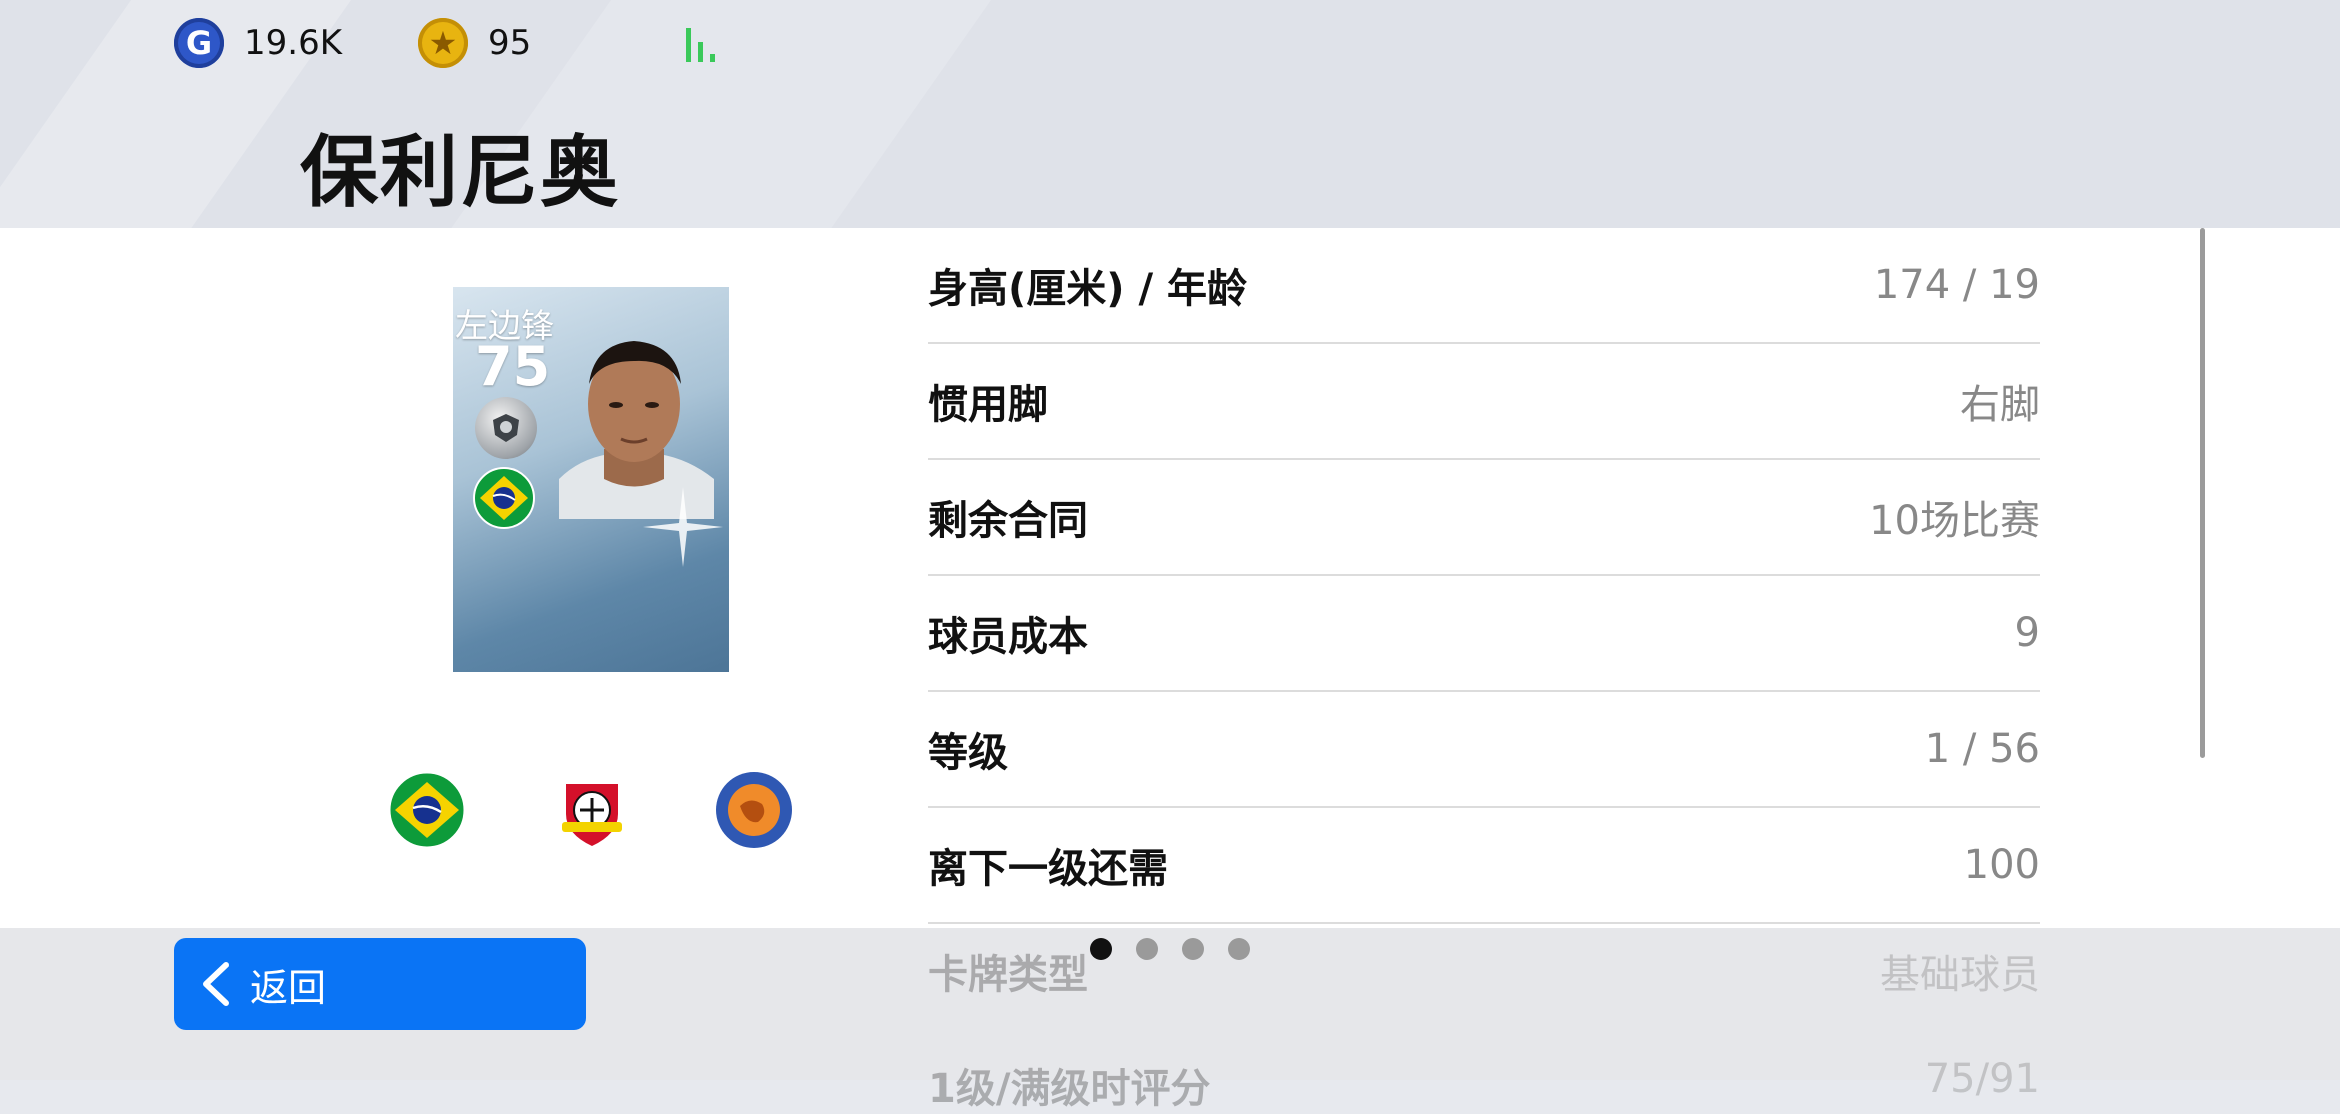 Image resolution: width=2340 pixels, height=1114 pixels. I want to click on info-value: 右脚, so click(2000, 405).